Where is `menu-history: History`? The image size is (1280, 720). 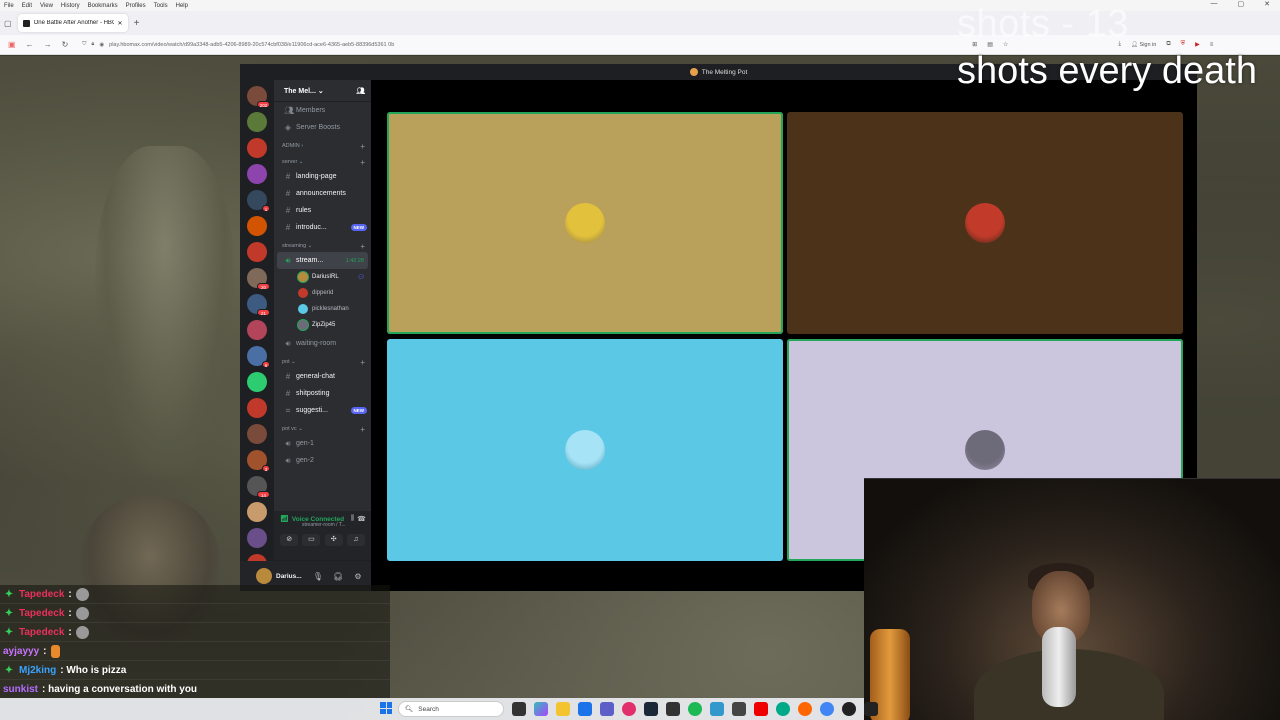
menu-history: History is located at coordinates (70, 6).